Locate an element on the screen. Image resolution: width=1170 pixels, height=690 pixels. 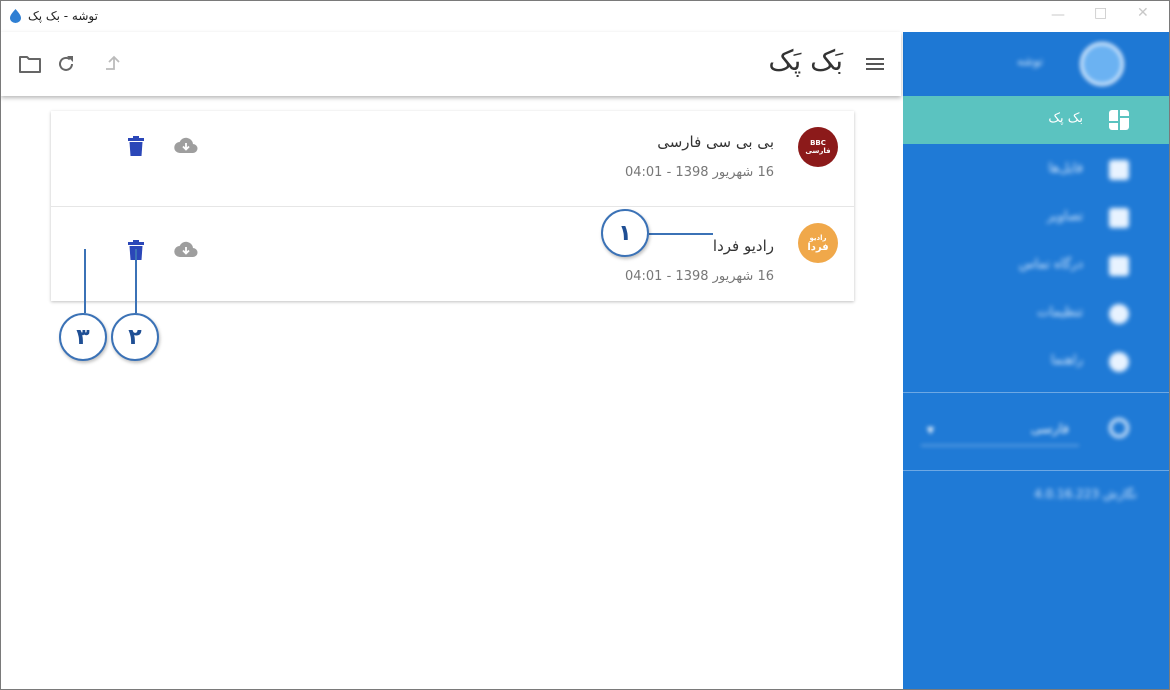
dashboard-icon is located at coordinates (1119, 120).